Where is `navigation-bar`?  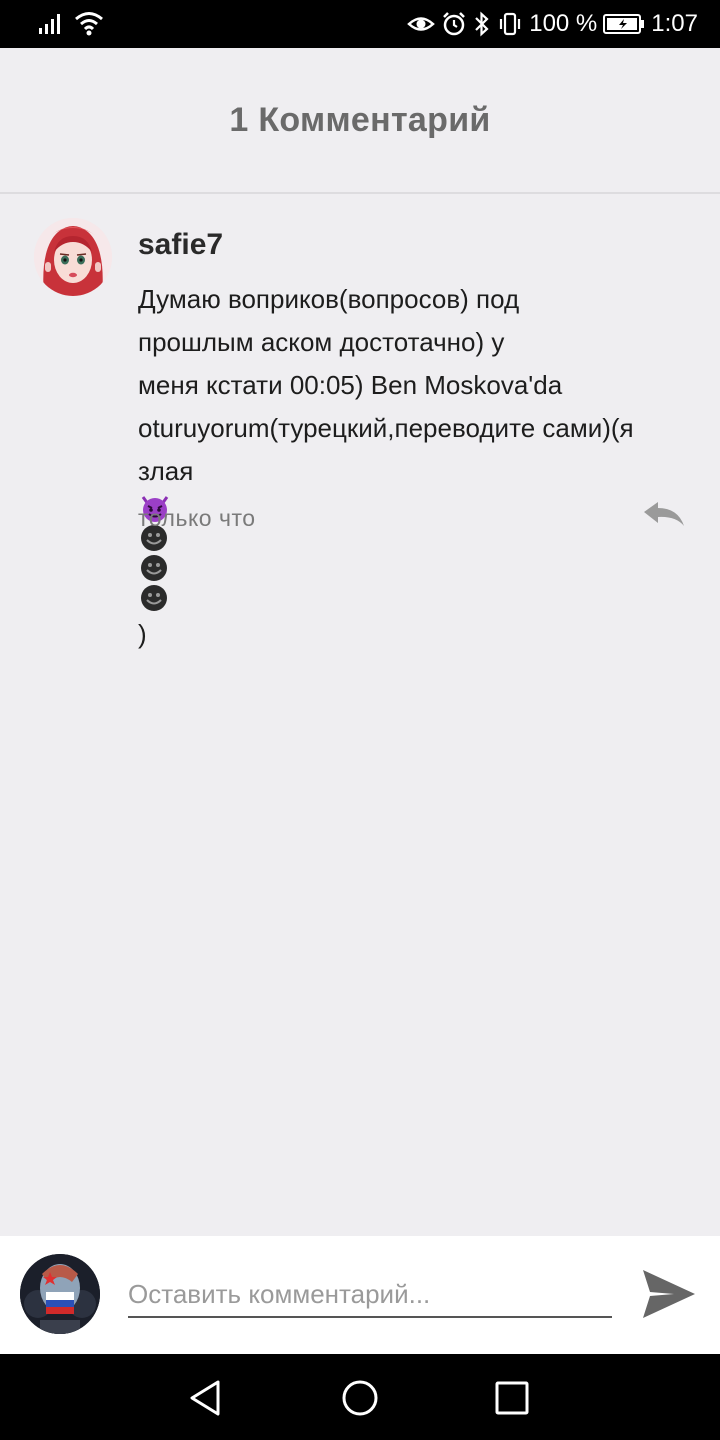
navigation-bar is located at coordinates (360, 1397).